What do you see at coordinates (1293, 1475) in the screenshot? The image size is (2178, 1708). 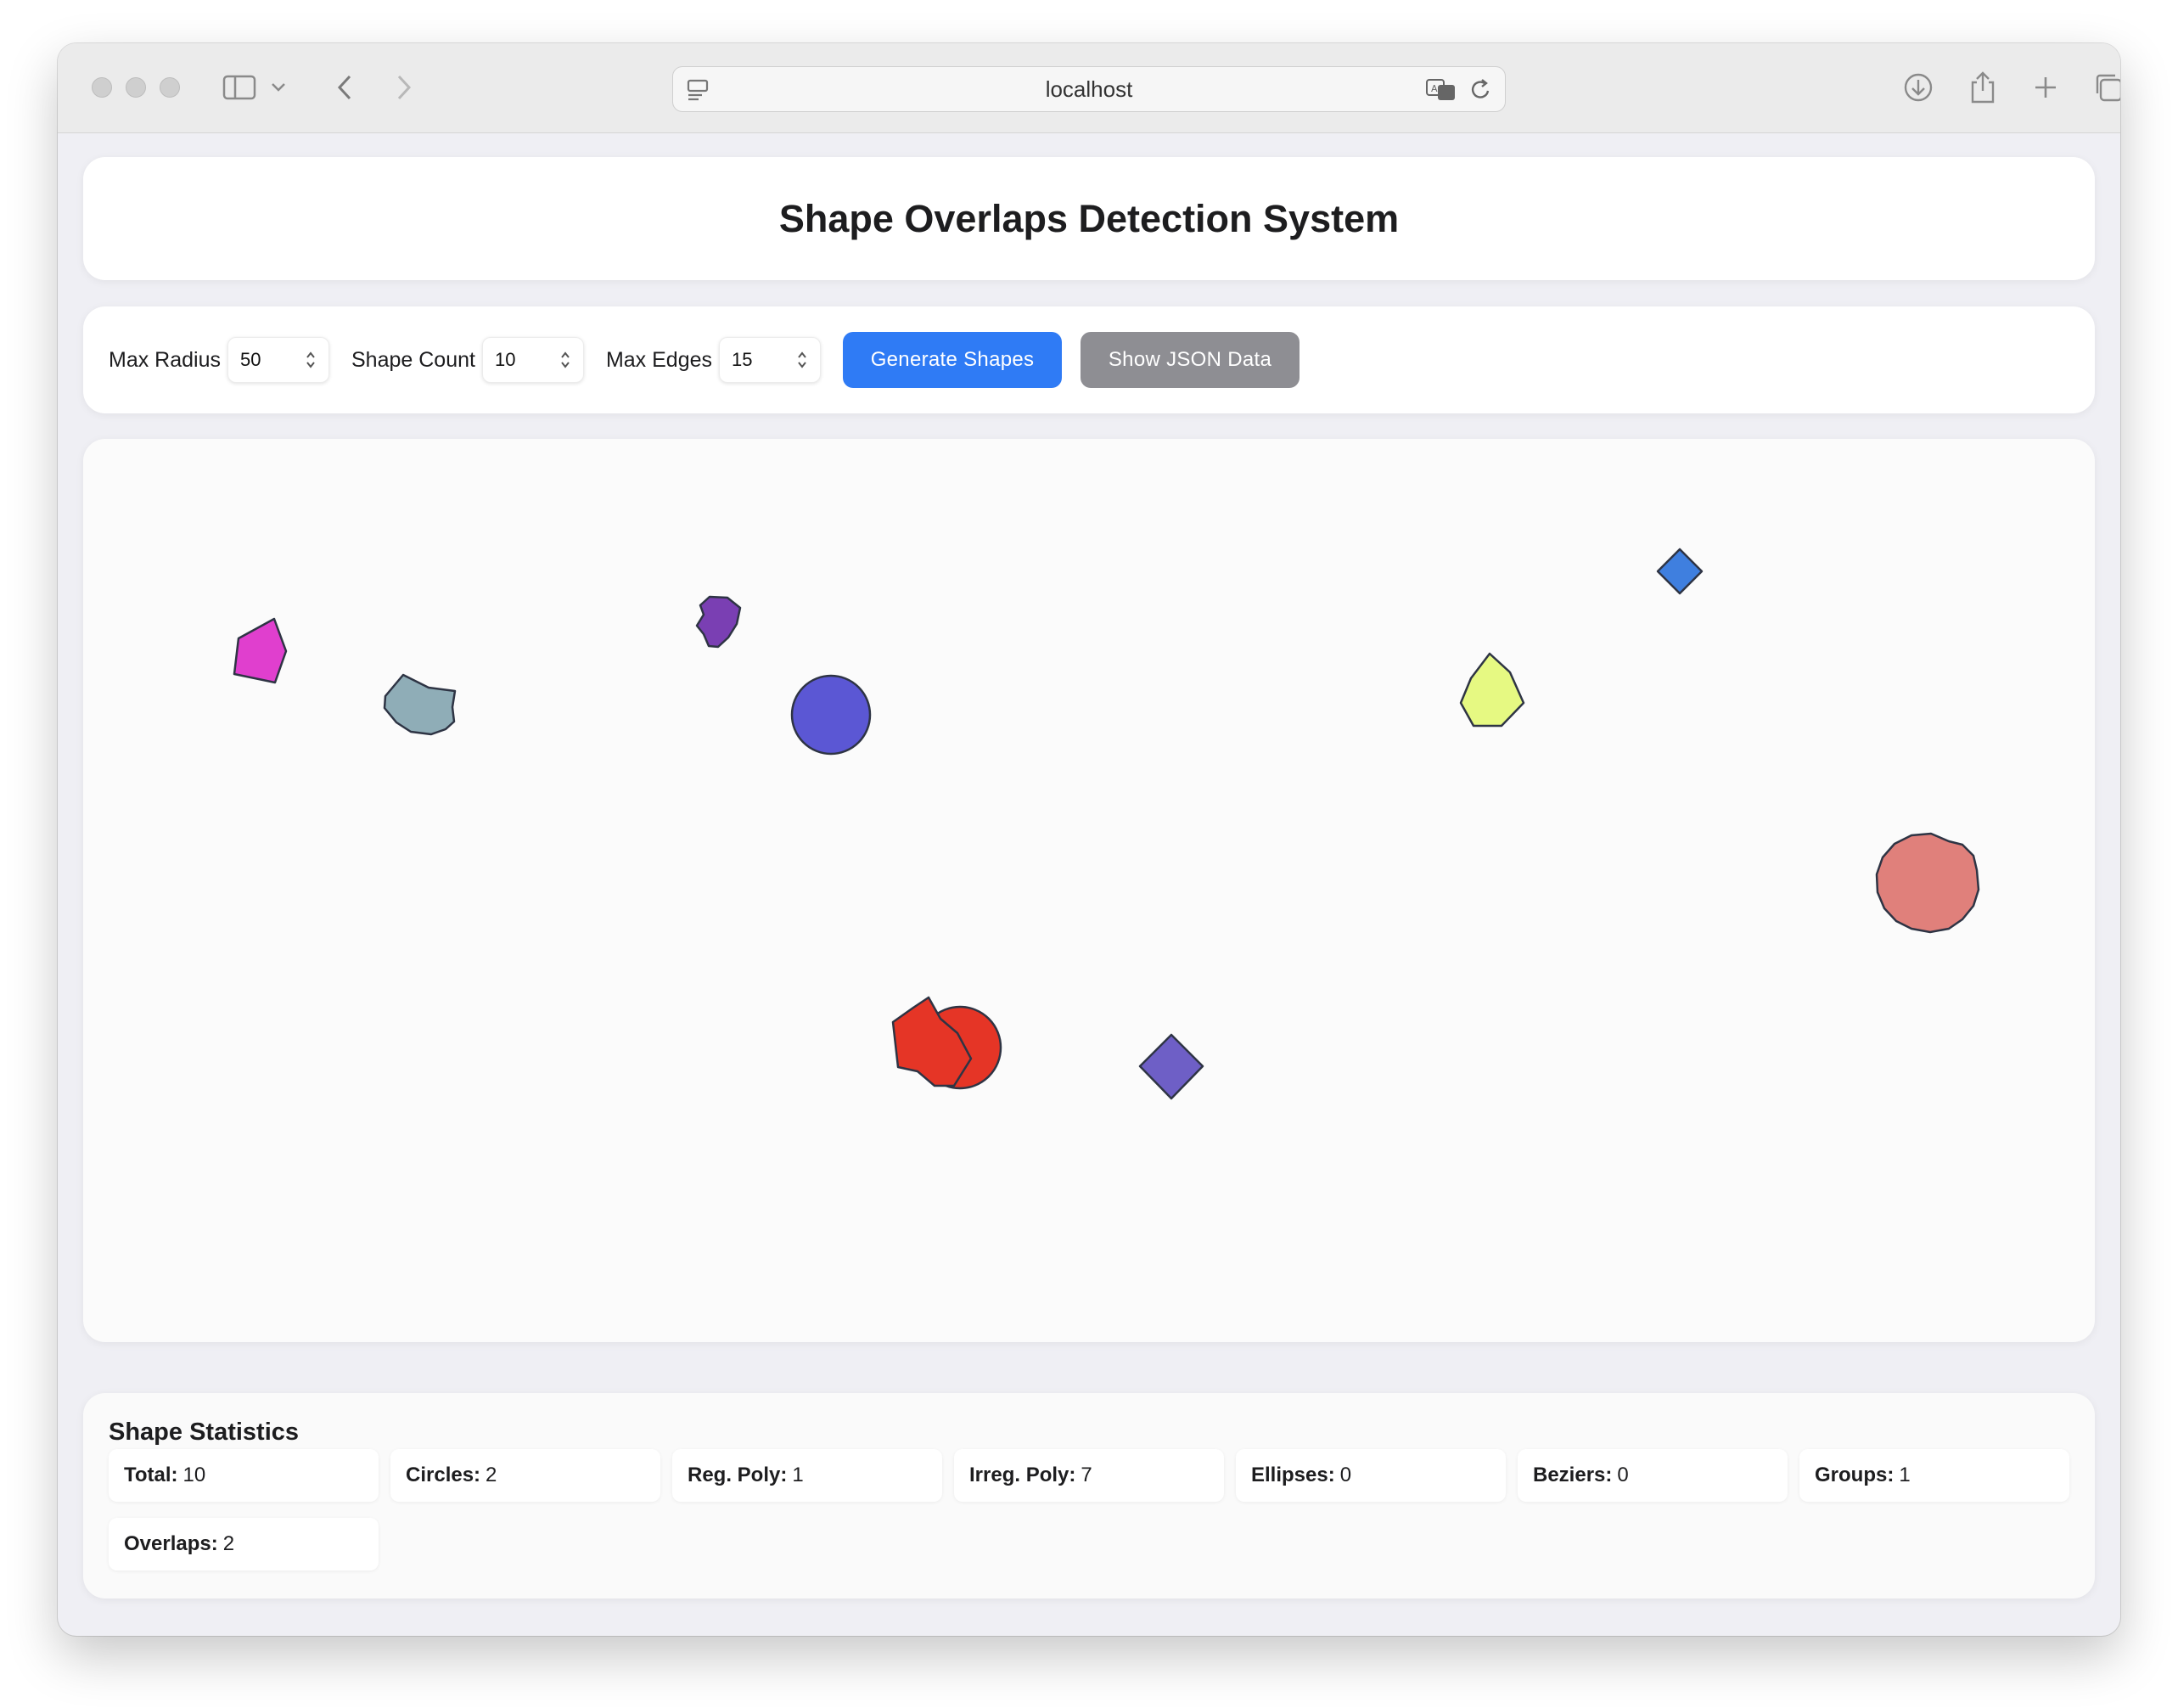 I see `stat-label: Ellipses:` at bounding box center [1293, 1475].